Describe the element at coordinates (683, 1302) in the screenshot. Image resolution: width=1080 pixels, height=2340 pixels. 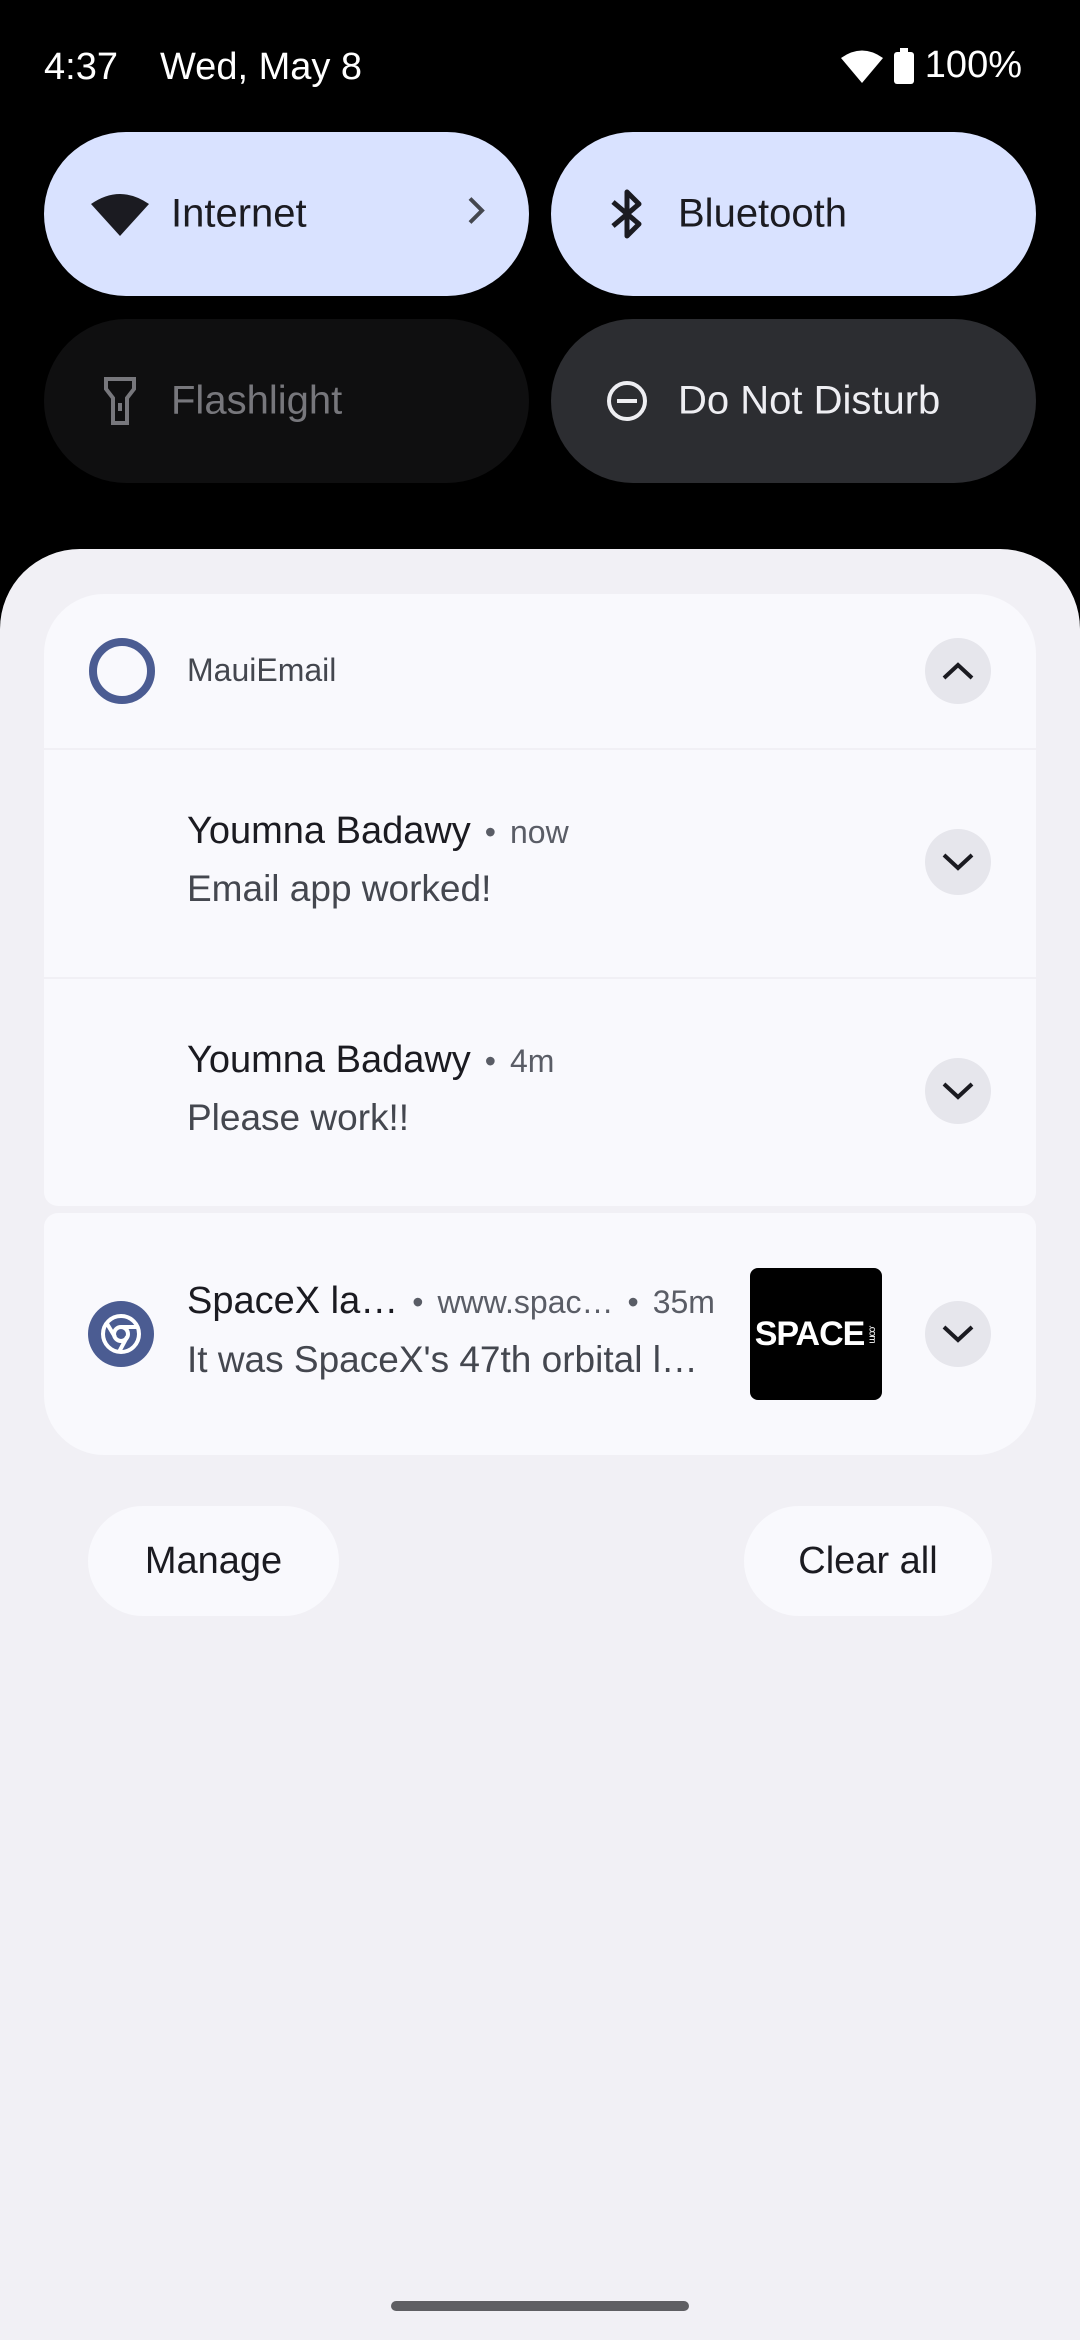
I see `notification-time: 35m` at that location.